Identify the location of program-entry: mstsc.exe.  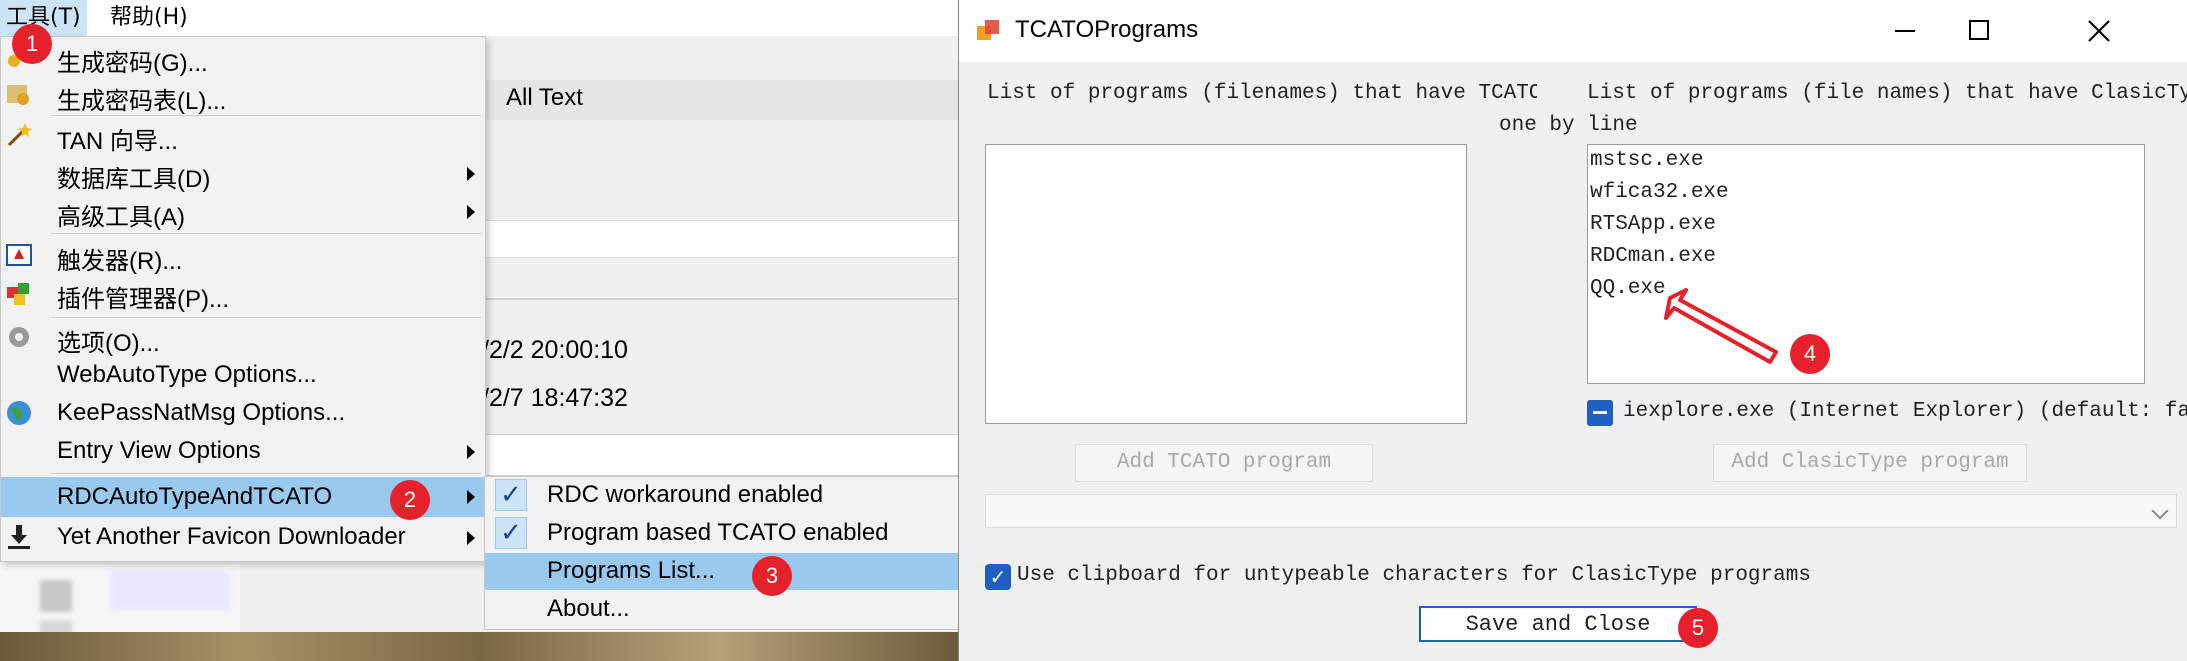
(1647, 160).